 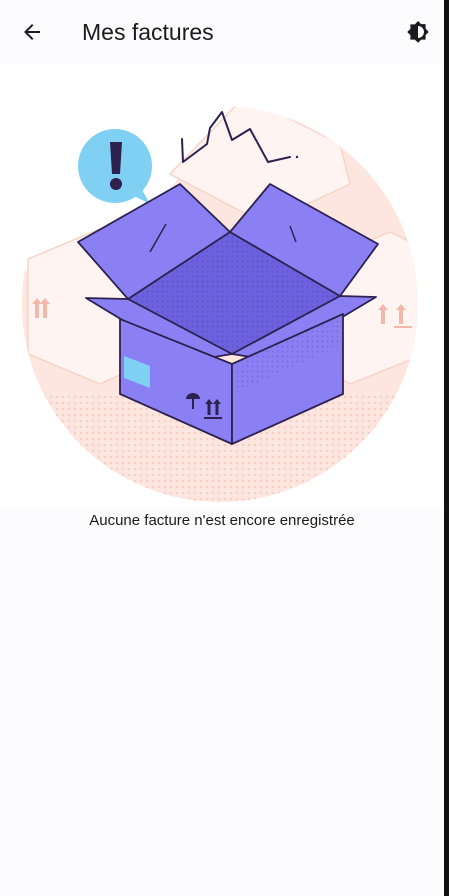 I want to click on theme-toggle-button, so click(x=418, y=32).